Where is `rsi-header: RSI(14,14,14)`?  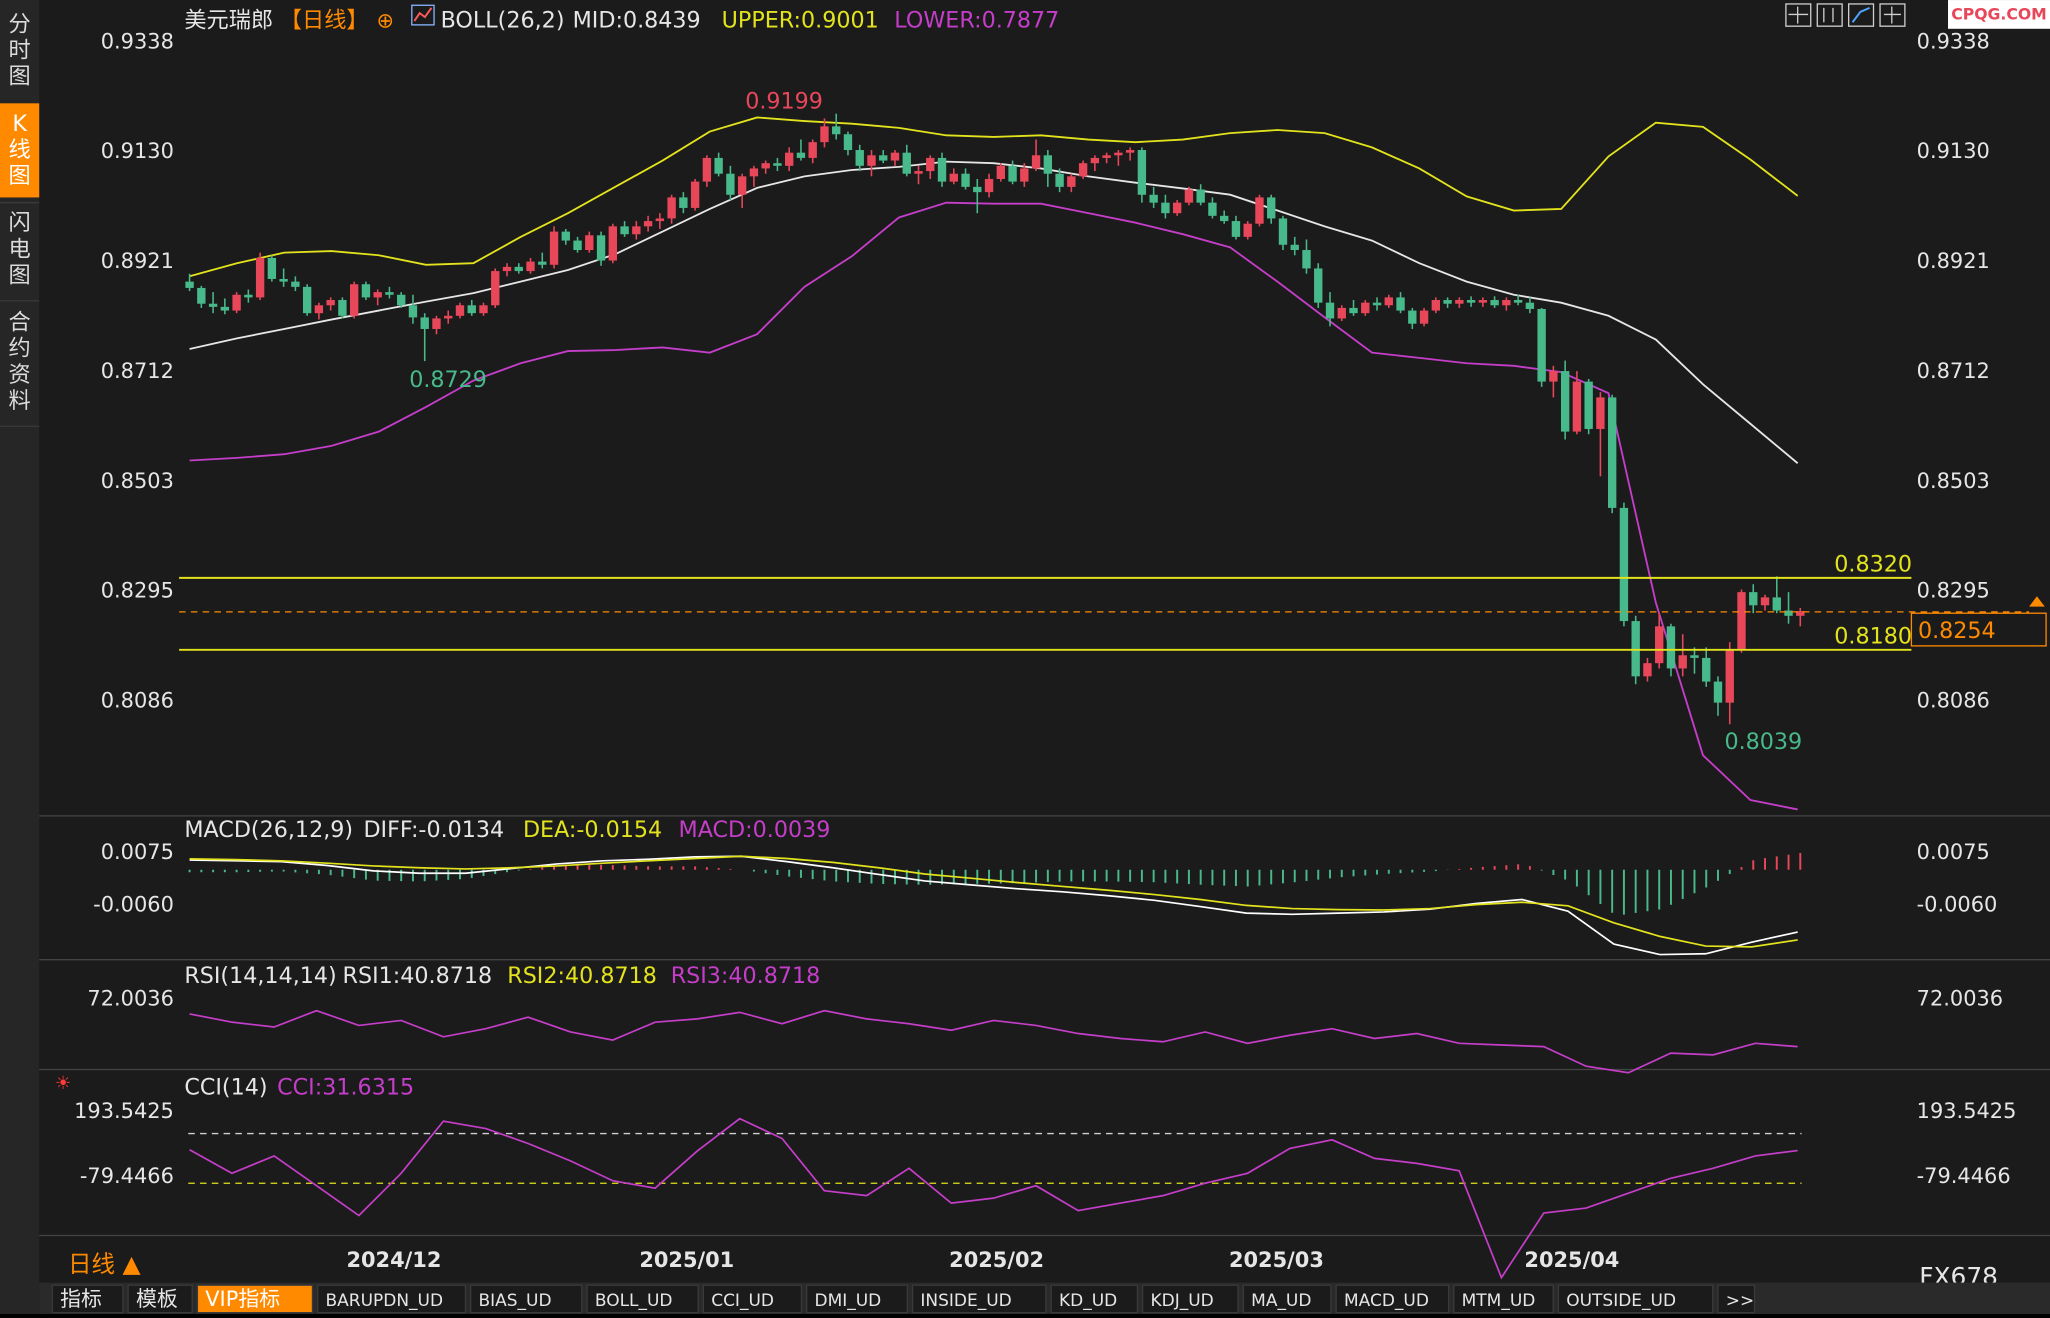 rsi-header: RSI(14,14,14) is located at coordinates (260, 976).